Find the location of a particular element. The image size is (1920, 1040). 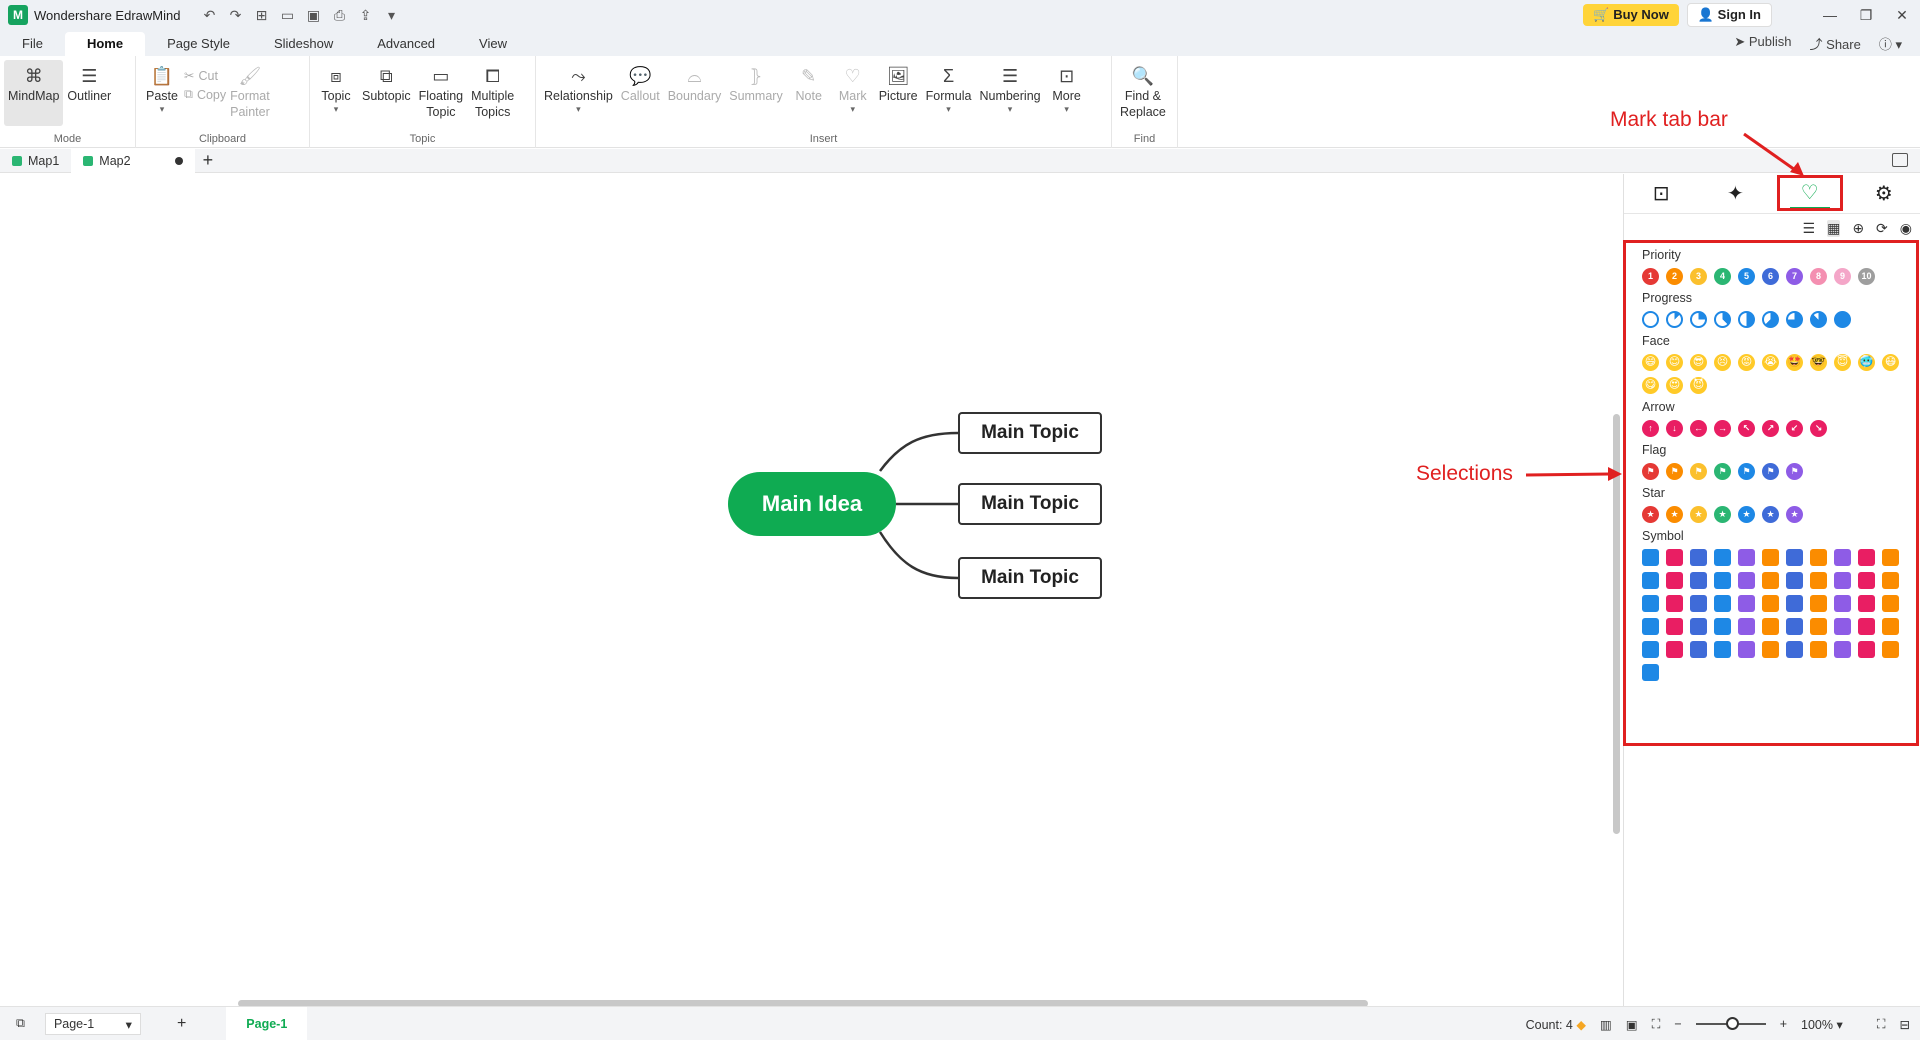

tab-advanced: Advanced is located at coordinates (406, 44).